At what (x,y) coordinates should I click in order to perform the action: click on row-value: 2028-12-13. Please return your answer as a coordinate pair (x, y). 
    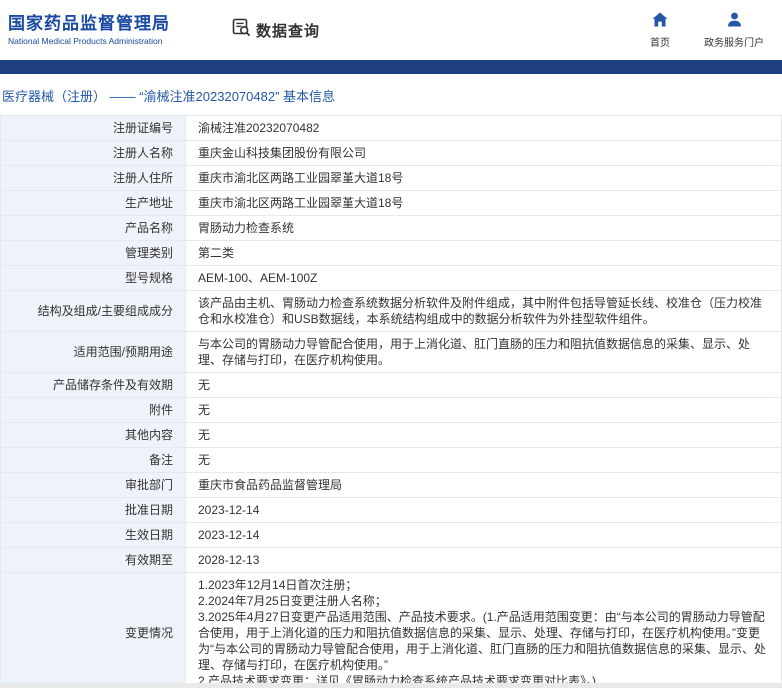
    Looking at the image, I should click on (483, 560).